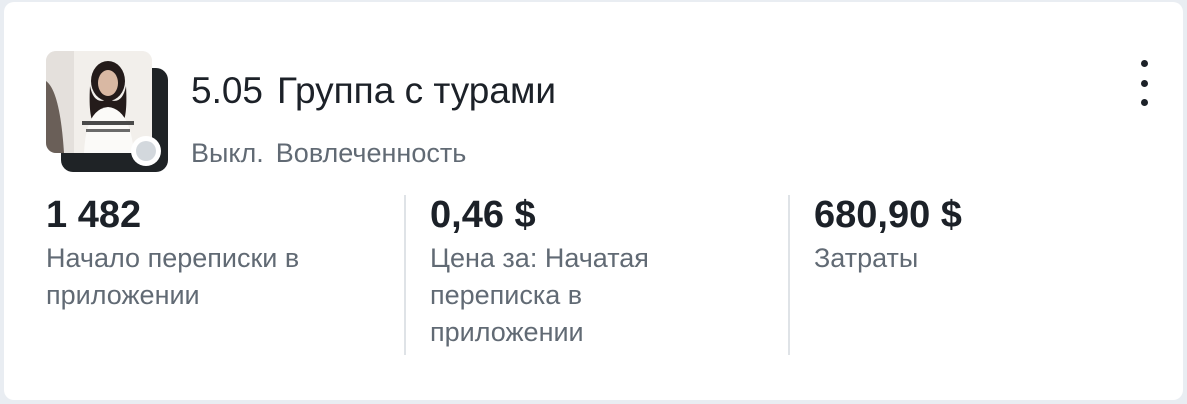 This screenshot has height=404, width=1187. What do you see at coordinates (1144, 63) in the screenshot?
I see `more-vertical-icon` at bounding box center [1144, 63].